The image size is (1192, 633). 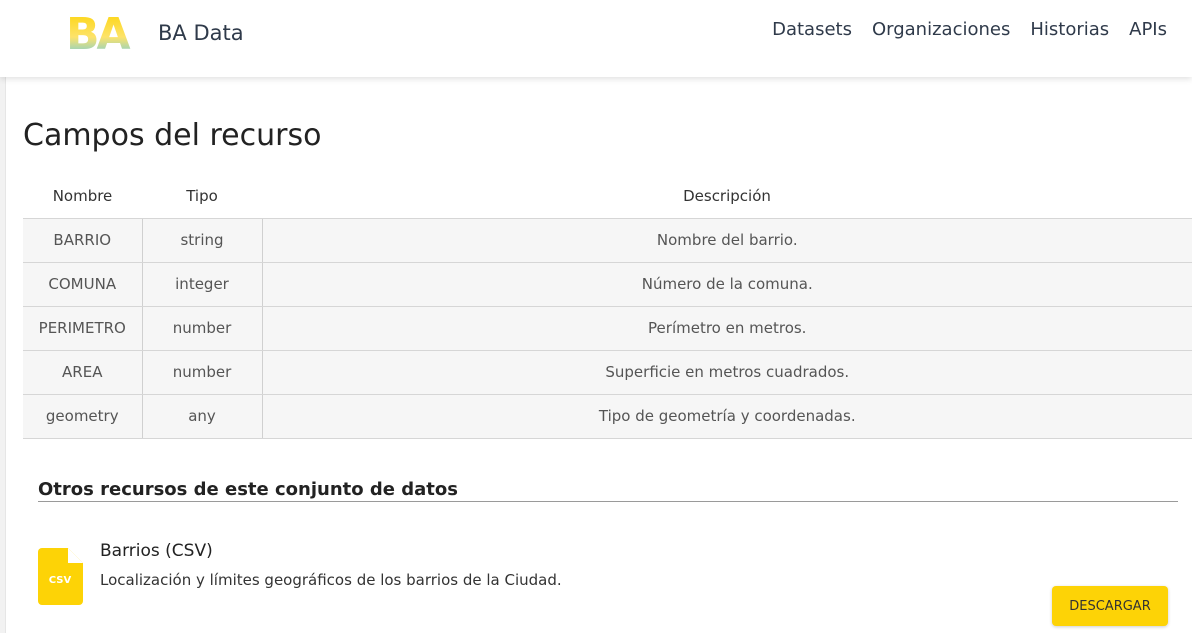 What do you see at coordinates (3, 355) in the screenshot?
I see `left-edge-divider` at bounding box center [3, 355].